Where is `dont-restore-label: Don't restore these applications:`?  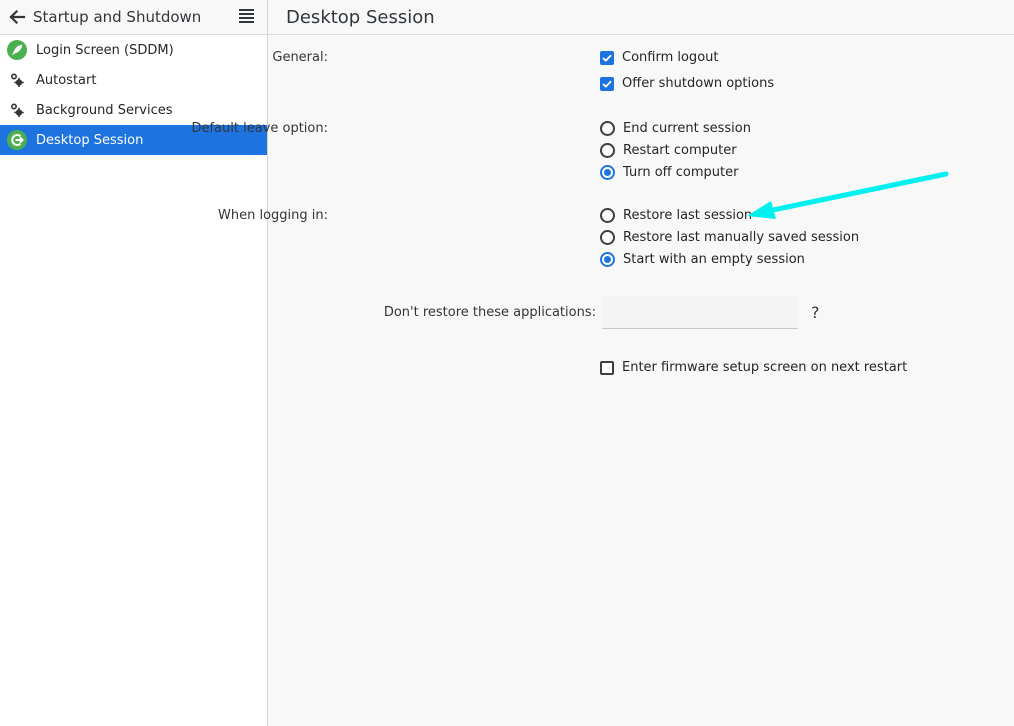 dont-restore-label: Don't restore these applications: is located at coordinates (489, 312).